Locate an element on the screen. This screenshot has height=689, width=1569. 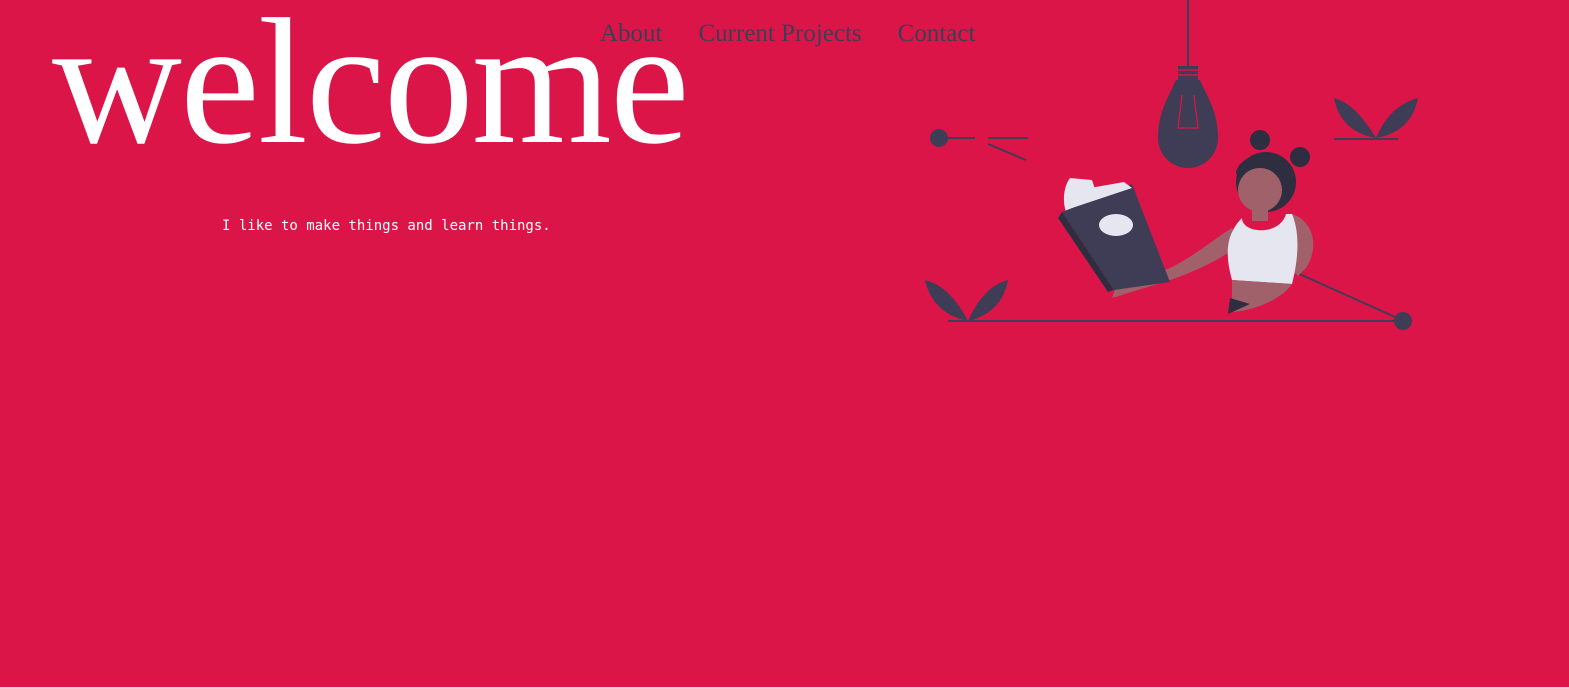
node-dot-right is located at coordinates (1403, 321).